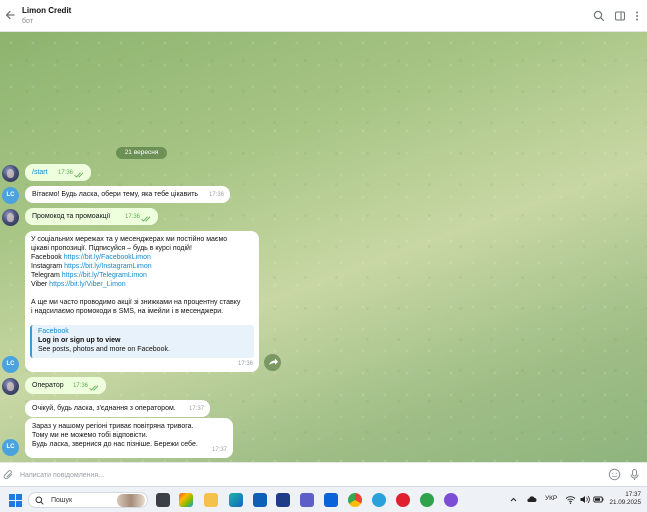 The width and height of the screenshot is (647, 512). What do you see at coordinates (15, 500) in the screenshot?
I see `windows-start-icon` at bounding box center [15, 500].